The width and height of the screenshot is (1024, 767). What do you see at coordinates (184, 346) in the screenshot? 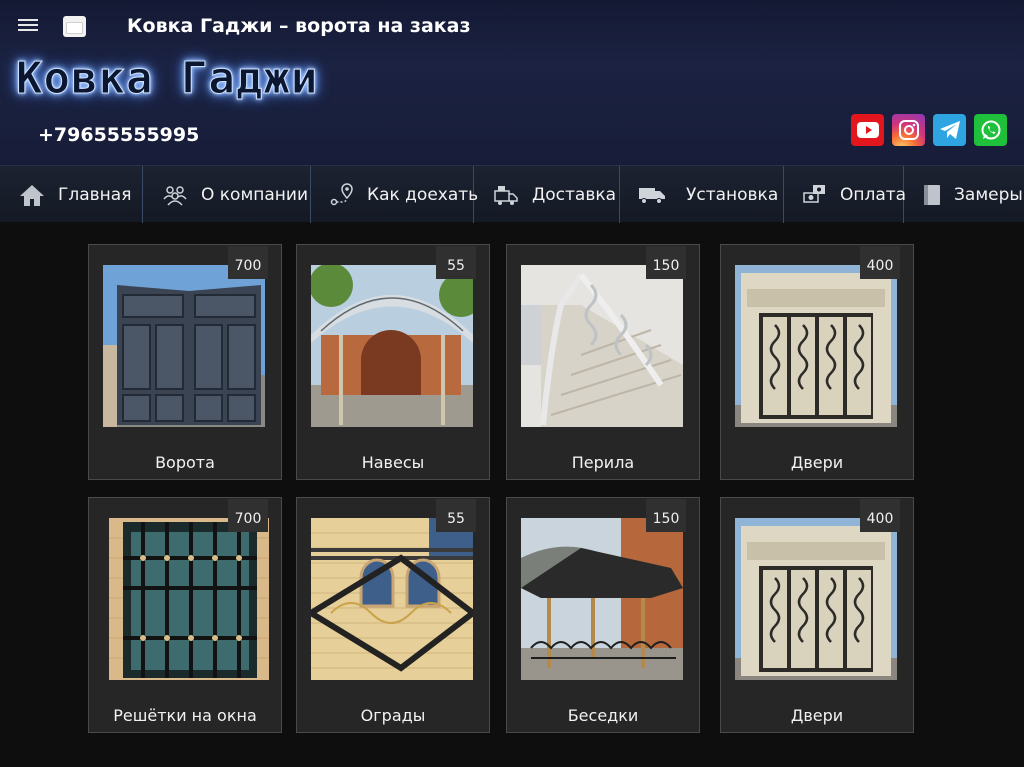
I see `product-image-gates` at bounding box center [184, 346].